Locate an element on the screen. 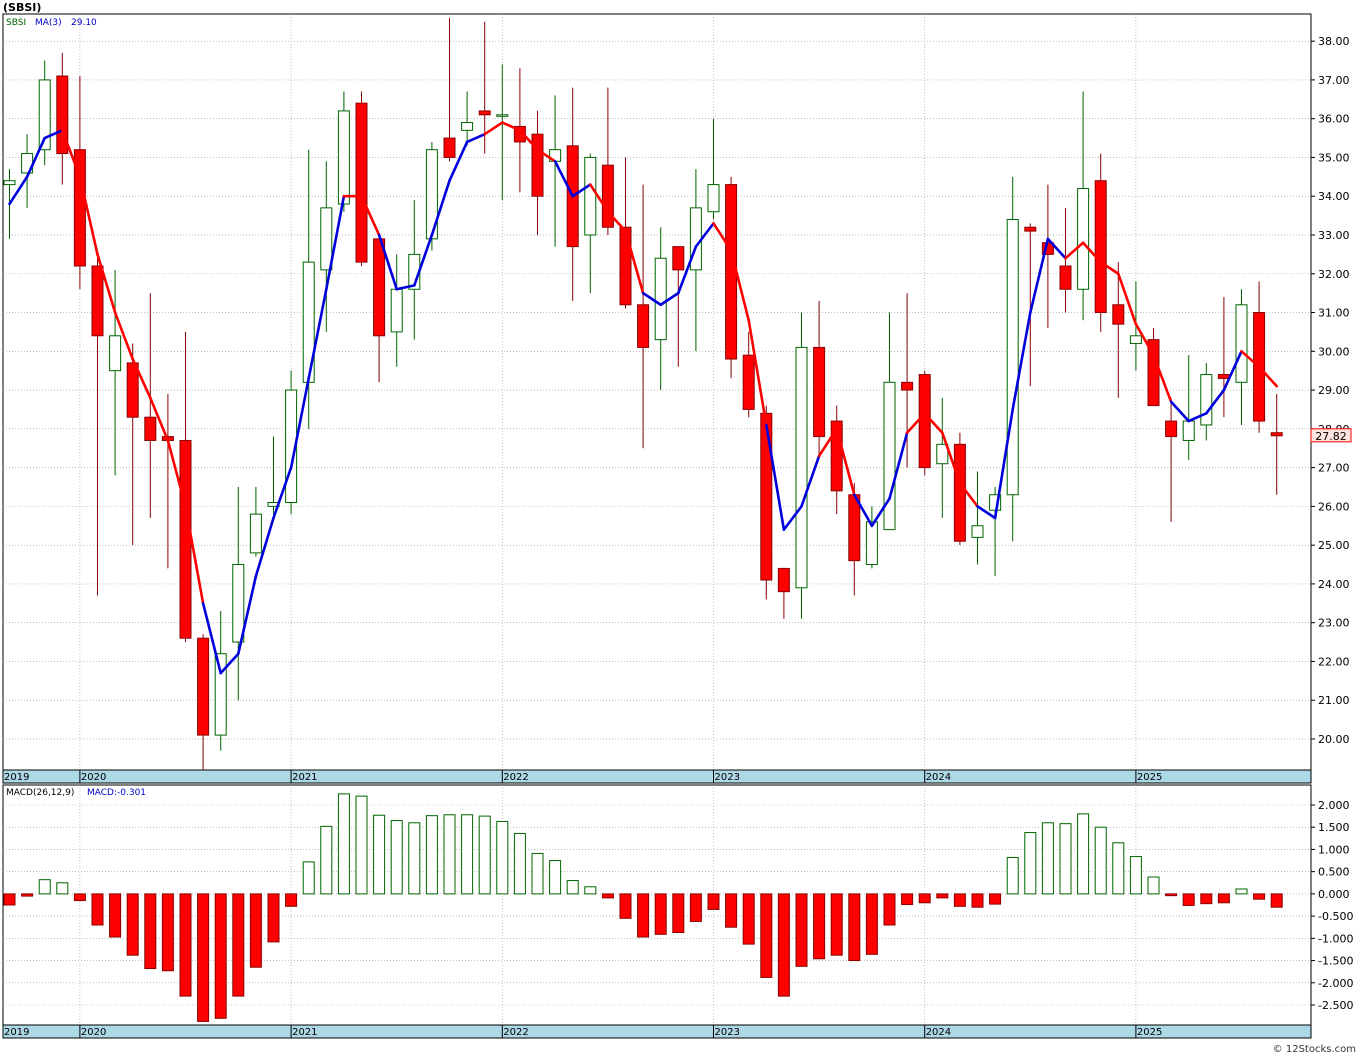 The width and height of the screenshot is (1360, 1060). price-y-tick-label: 22.00 is located at coordinates (1334, 661).